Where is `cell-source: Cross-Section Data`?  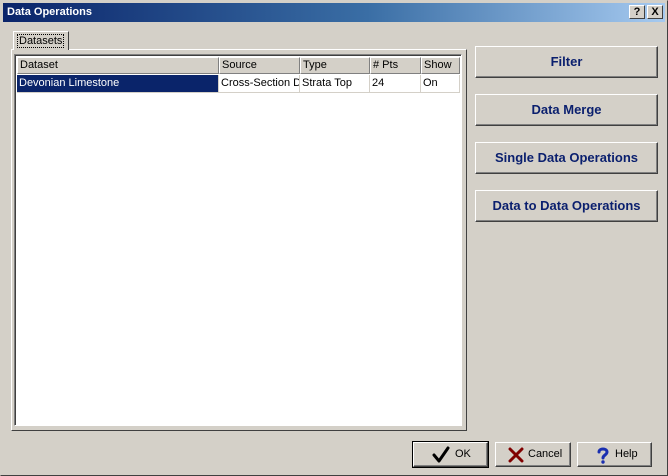 cell-source: Cross-Section Data is located at coordinates (259, 84).